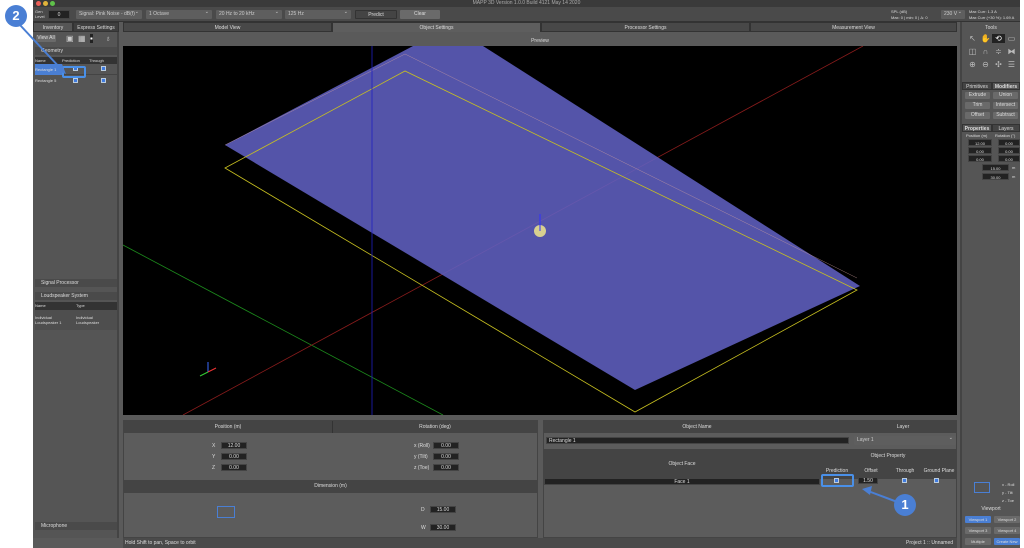 The width and height of the screenshot is (1024, 548). What do you see at coordinates (76, 283) in the screenshot?
I see `signal-processor-section: Signal Processor` at bounding box center [76, 283].